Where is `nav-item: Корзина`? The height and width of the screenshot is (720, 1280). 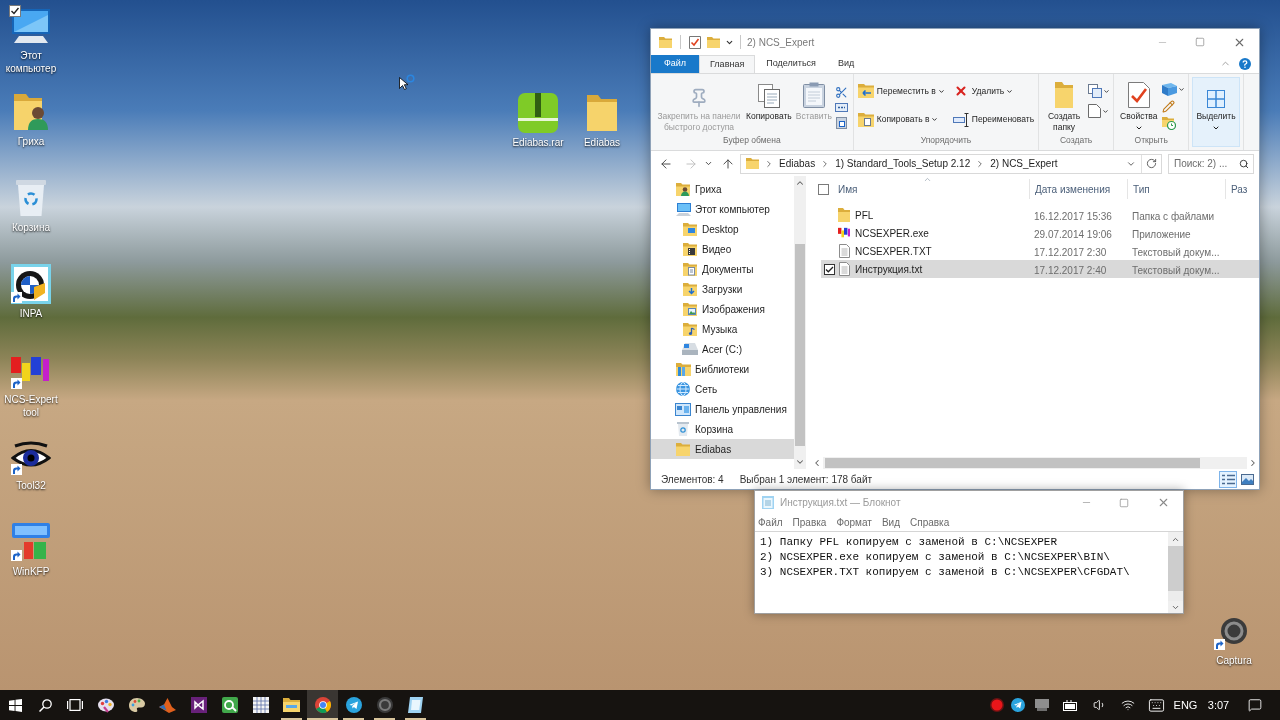
nav-item: Корзина is located at coordinates (722, 429).